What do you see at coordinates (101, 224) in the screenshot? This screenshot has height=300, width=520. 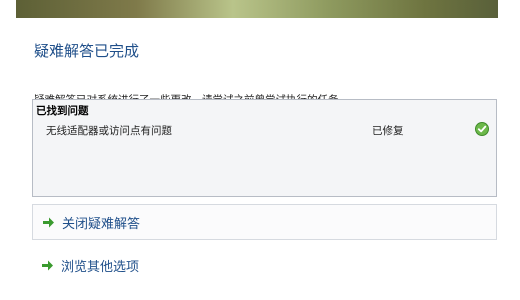 I see `close-troubleshooter-label: 关闭疑难解答` at bounding box center [101, 224].